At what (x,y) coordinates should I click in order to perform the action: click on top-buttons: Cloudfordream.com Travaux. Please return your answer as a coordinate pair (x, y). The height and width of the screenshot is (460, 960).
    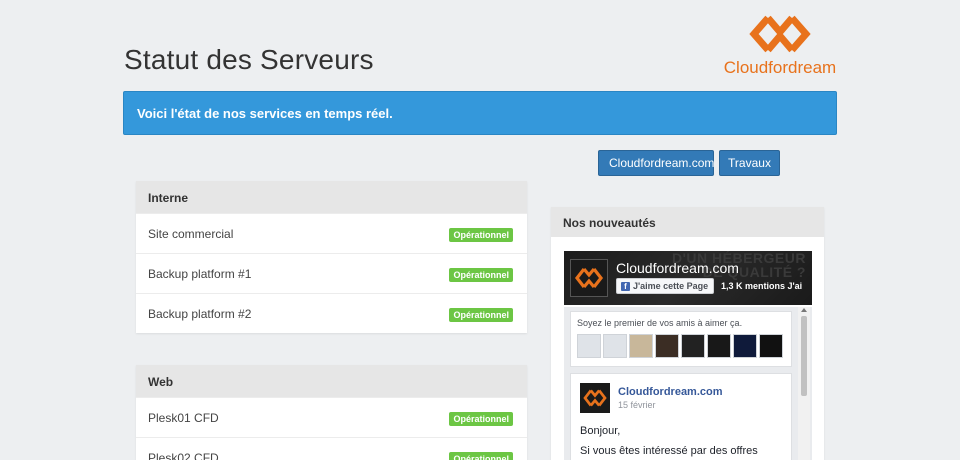
    Looking at the image, I should click on (689, 163).